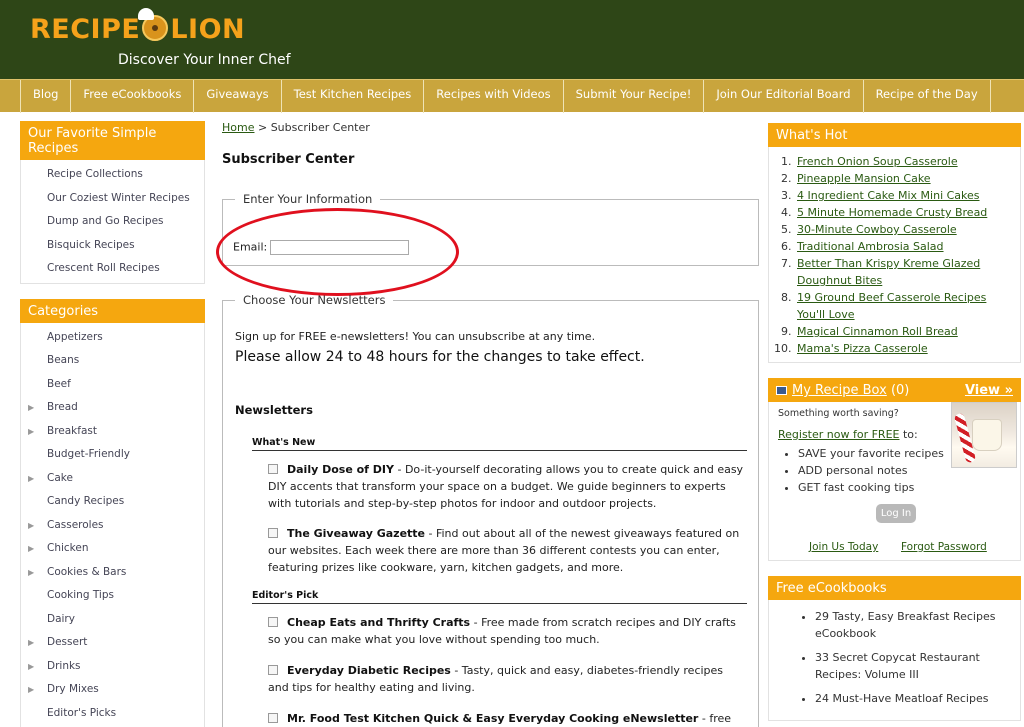 This screenshot has height=727, width=1024. I want to click on category-link: Cooking Tips, so click(112, 596).